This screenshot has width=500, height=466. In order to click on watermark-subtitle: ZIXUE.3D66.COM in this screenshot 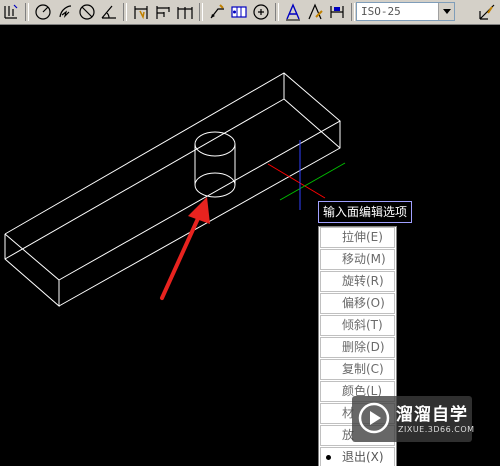, I will do `click(436, 429)`.